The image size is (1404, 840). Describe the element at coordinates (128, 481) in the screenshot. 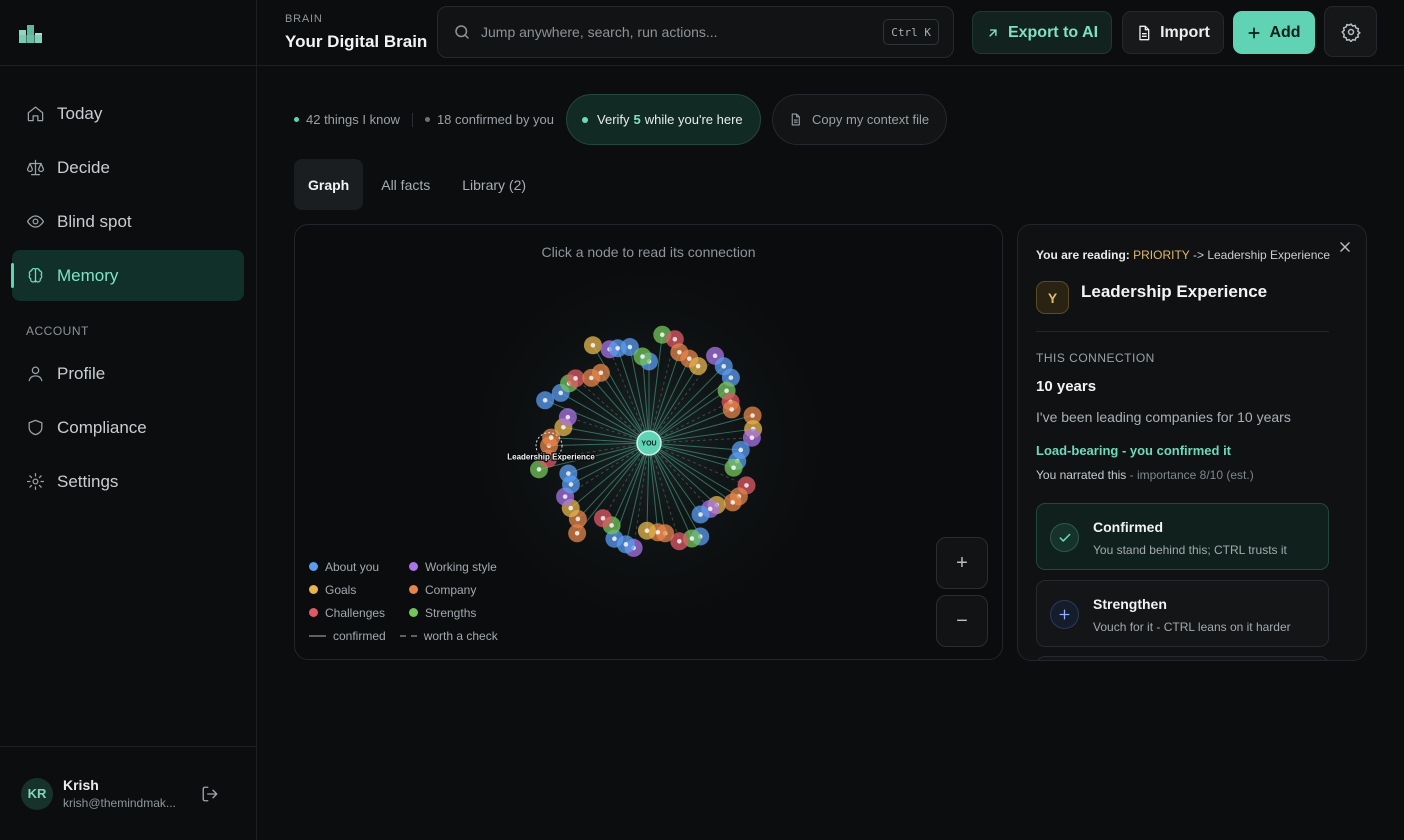

I see `sidebar-item-settings: Settings` at that location.